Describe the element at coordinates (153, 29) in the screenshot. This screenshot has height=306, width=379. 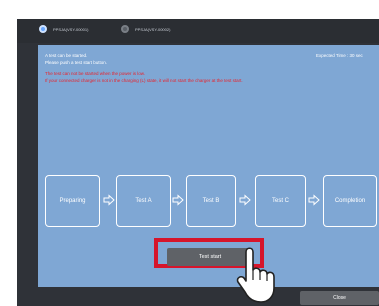
I see `device-radio-2-label: PPSJA(VSY-00002)` at that location.